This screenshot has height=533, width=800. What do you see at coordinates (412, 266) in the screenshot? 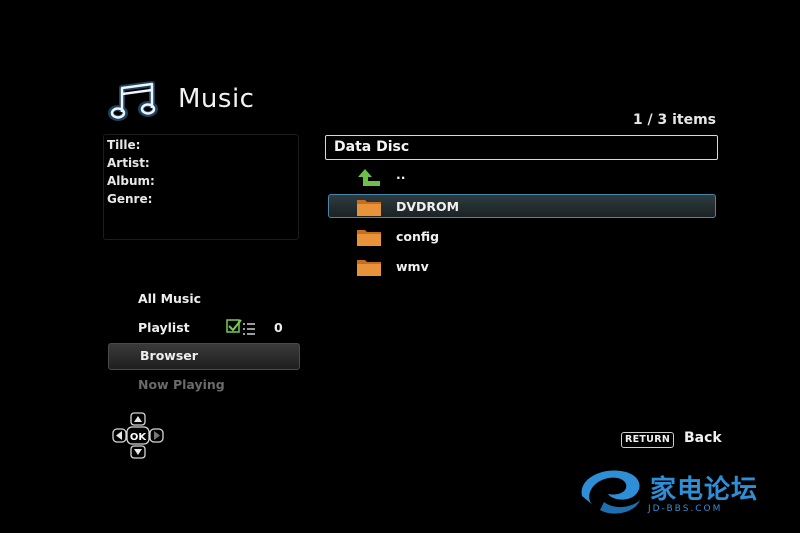
I see `file-name: wmv` at bounding box center [412, 266].